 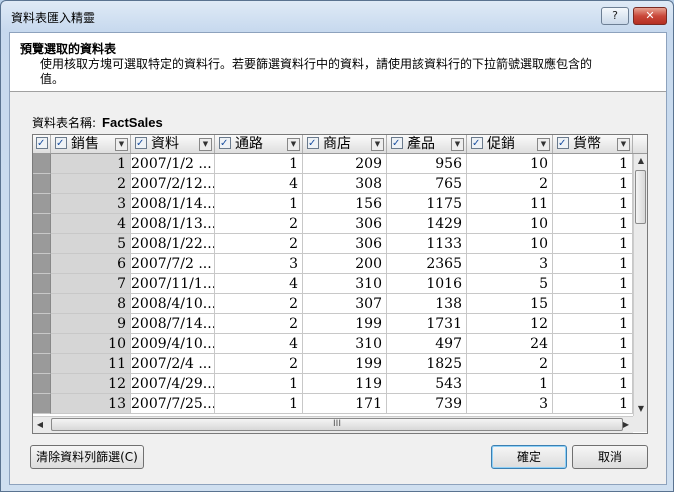 What do you see at coordinates (68, 49) in the screenshot?
I see `page-title: 預覽選取的資料表` at bounding box center [68, 49].